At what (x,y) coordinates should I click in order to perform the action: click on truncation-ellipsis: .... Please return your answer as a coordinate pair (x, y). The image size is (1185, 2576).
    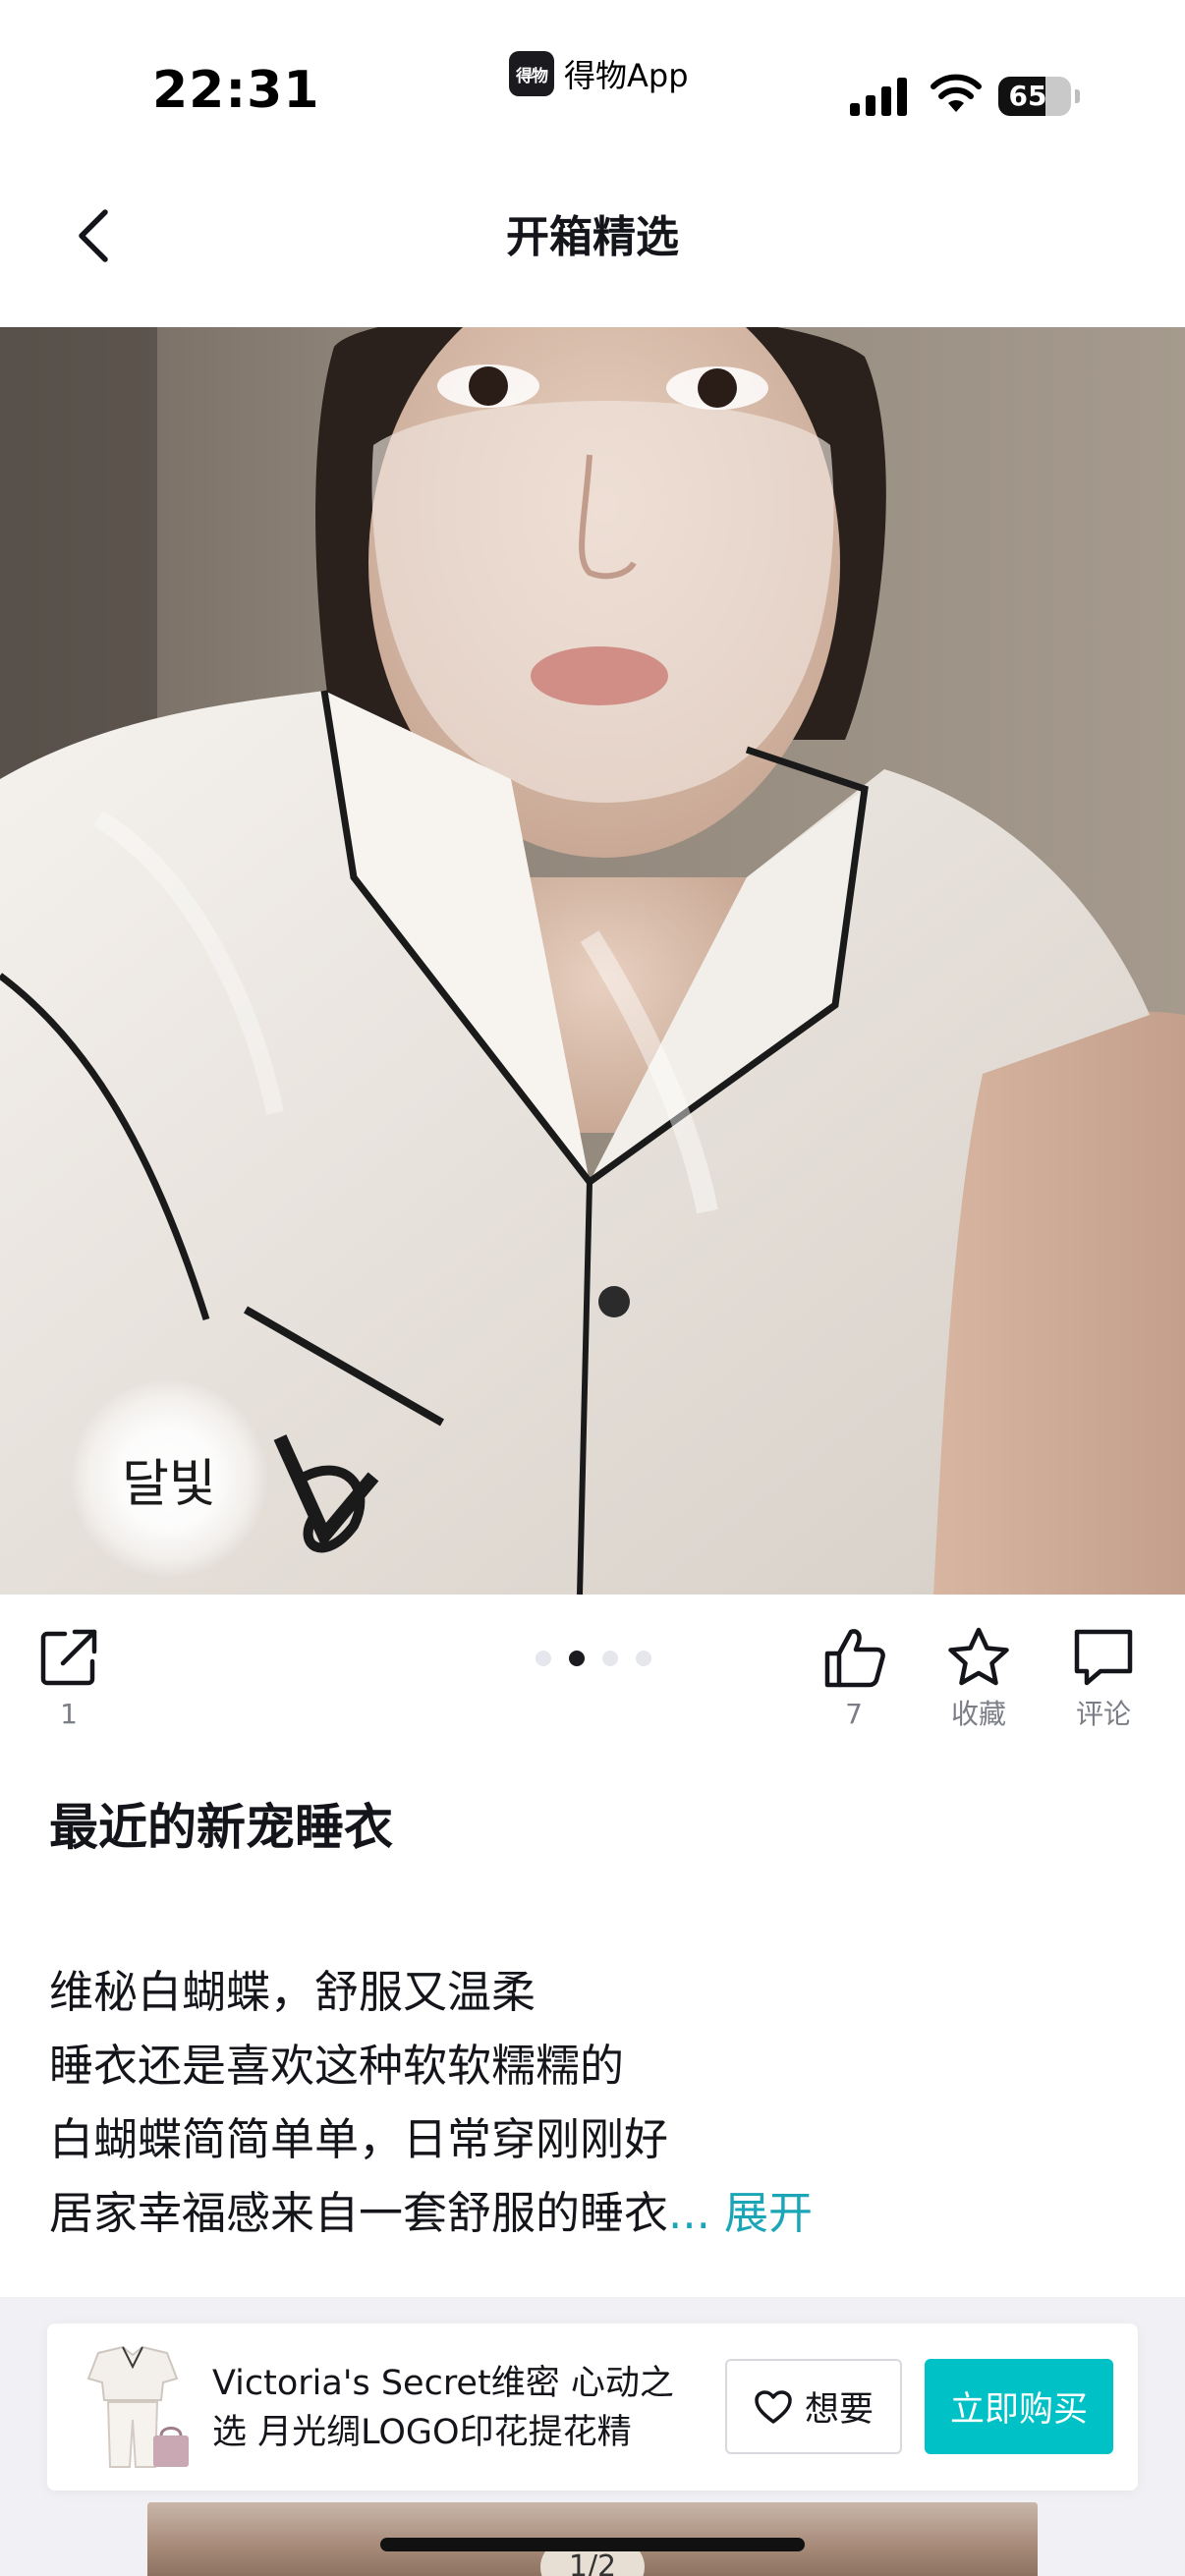
    Looking at the image, I should click on (689, 2213).